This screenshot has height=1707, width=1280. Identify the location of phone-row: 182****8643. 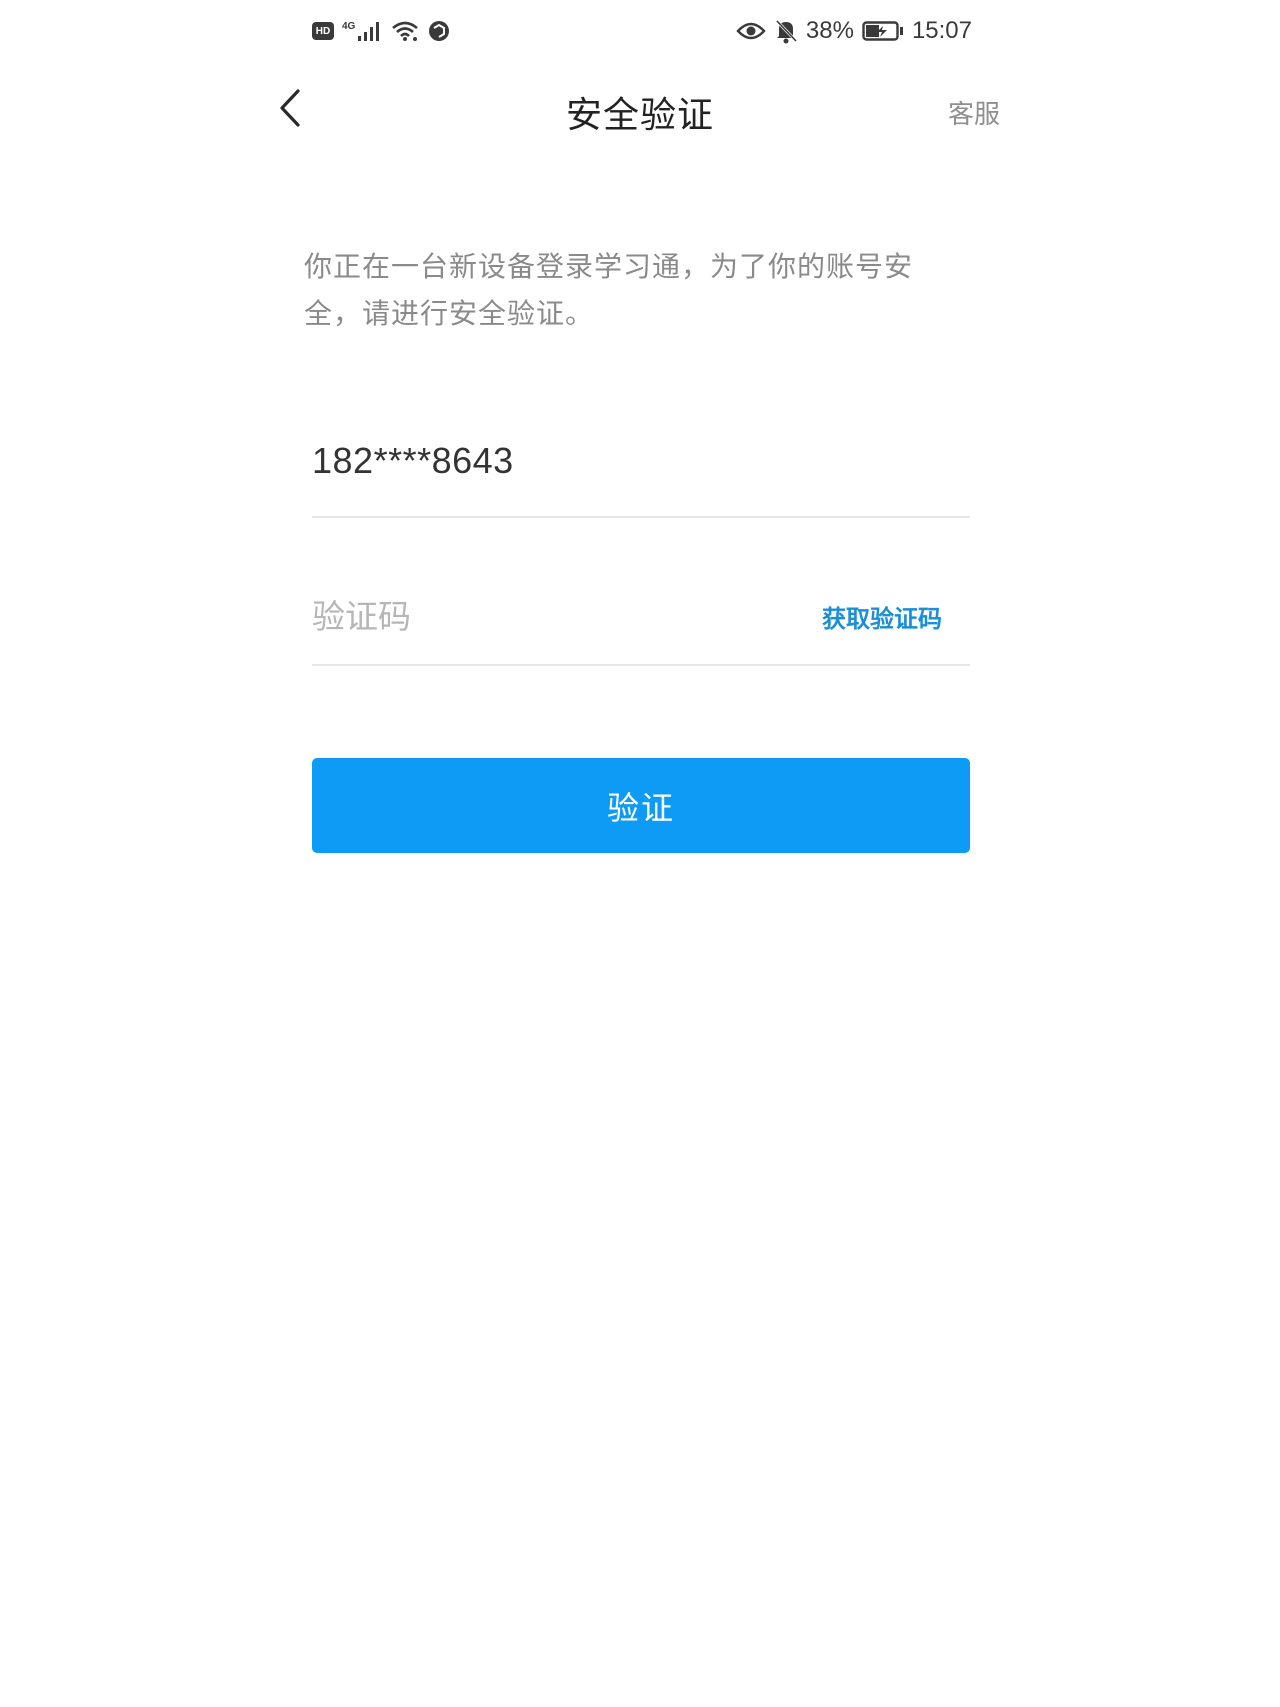
(641, 469).